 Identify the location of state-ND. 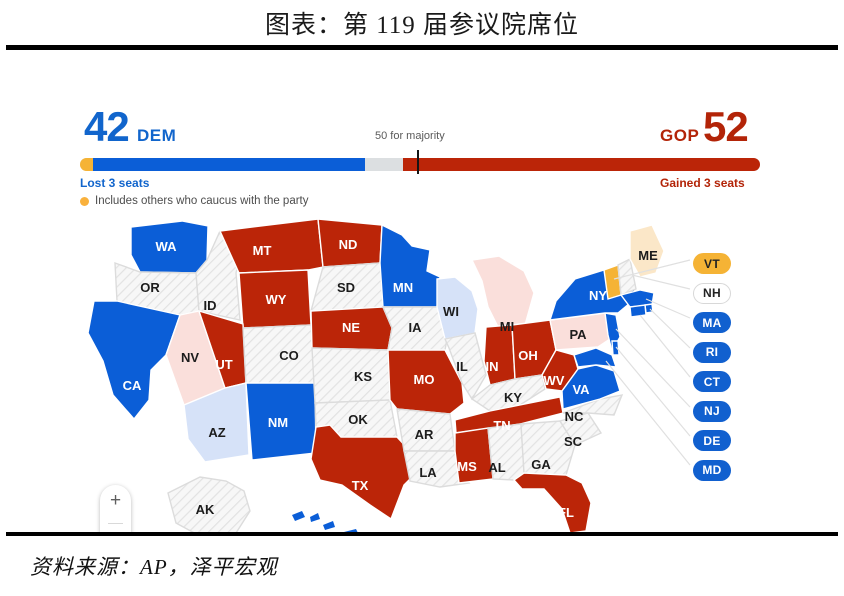
(350, 243).